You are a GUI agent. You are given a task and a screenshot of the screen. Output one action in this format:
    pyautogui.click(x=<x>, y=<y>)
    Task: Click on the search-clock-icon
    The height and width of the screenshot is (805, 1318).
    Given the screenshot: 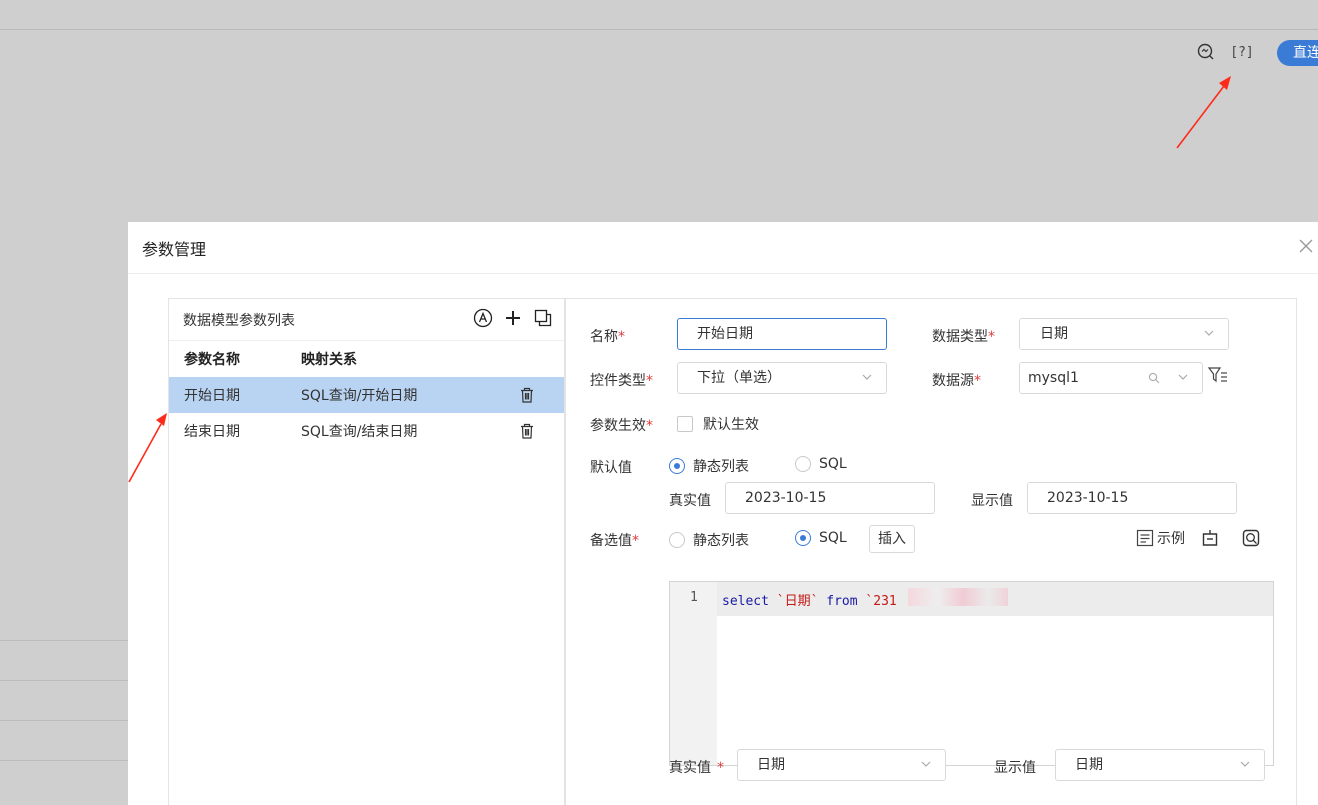 What is the action you would take?
    pyautogui.click(x=1206, y=52)
    